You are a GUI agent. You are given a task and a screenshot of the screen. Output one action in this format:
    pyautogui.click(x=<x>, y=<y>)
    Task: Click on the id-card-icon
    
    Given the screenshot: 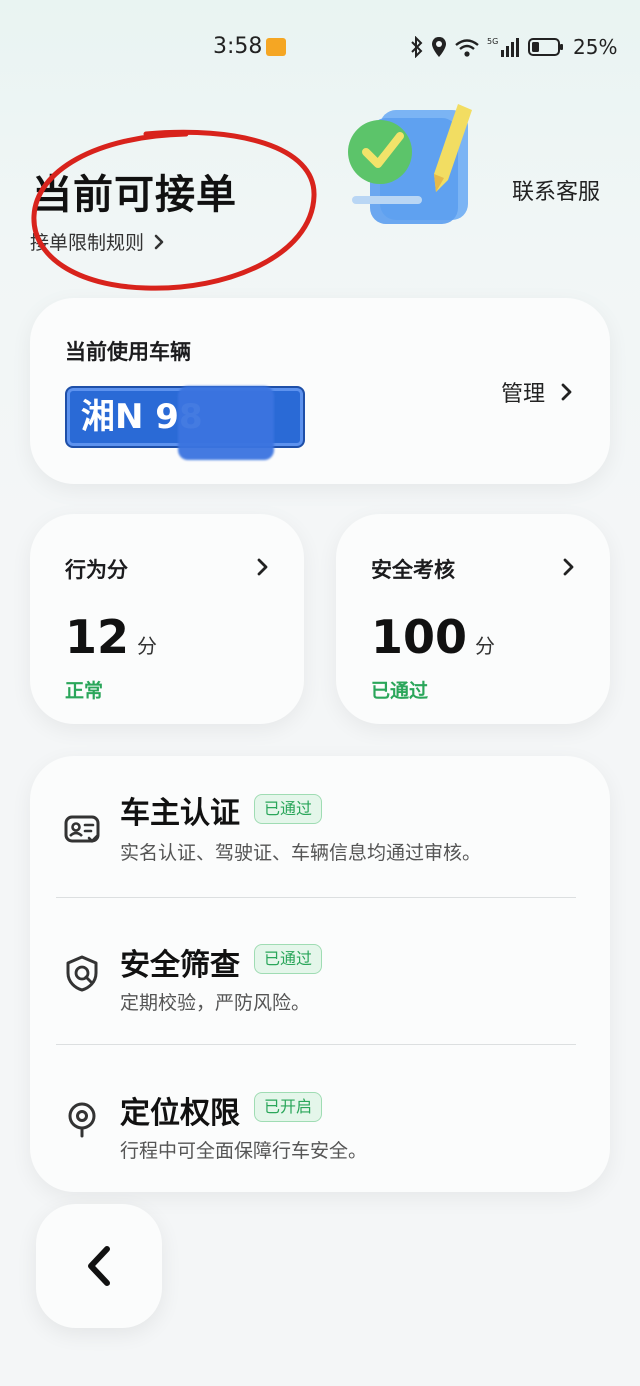 What is the action you would take?
    pyautogui.click(x=82, y=829)
    